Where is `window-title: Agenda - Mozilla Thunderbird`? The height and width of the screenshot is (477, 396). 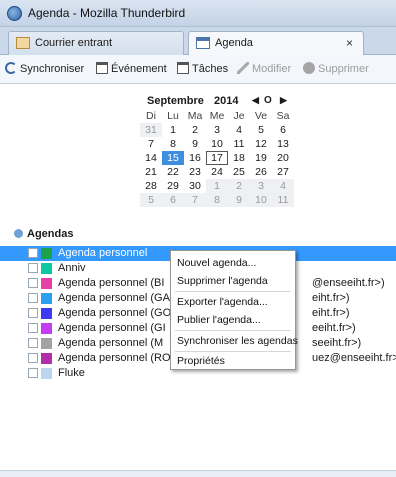
window-title: Agenda - Mozilla Thunderbird is located at coordinates (107, 13).